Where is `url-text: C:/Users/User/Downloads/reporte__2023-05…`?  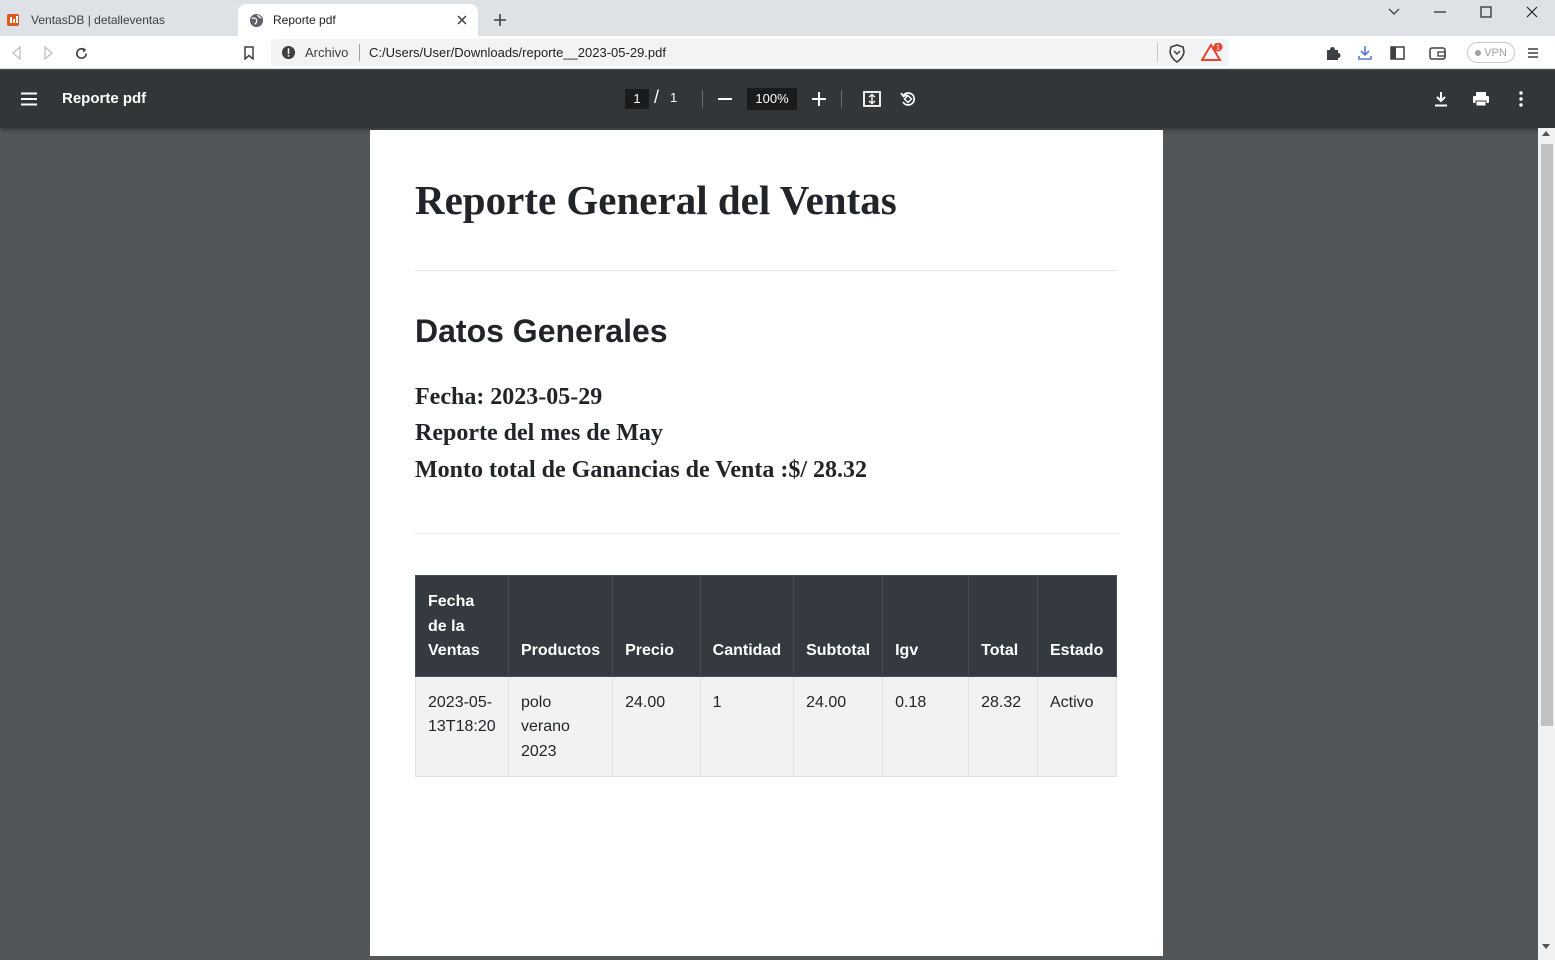
url-text: C:/Users/User/Downloads/reporte__2023-05… is located at coordinates (517, 52).